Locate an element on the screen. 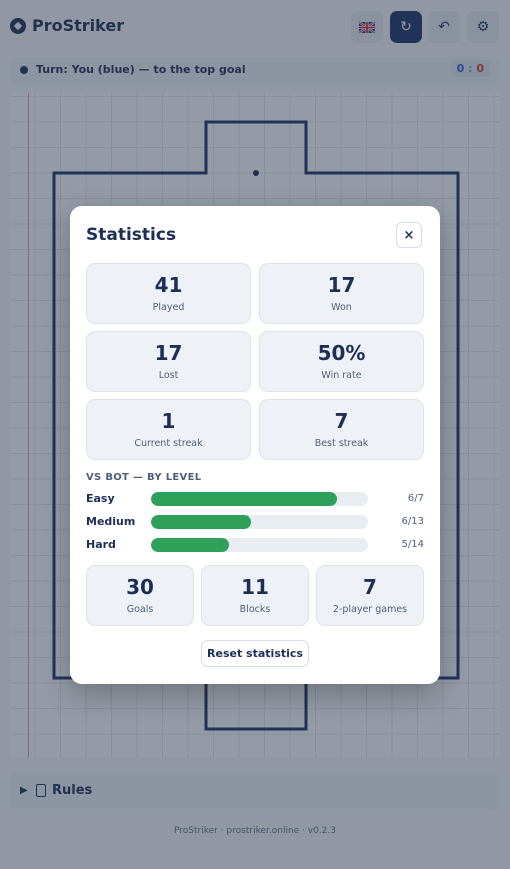 This screenshot has height=869, width=510. level-row-medium: Medium 6/13 is located at coordinates (255, 522).